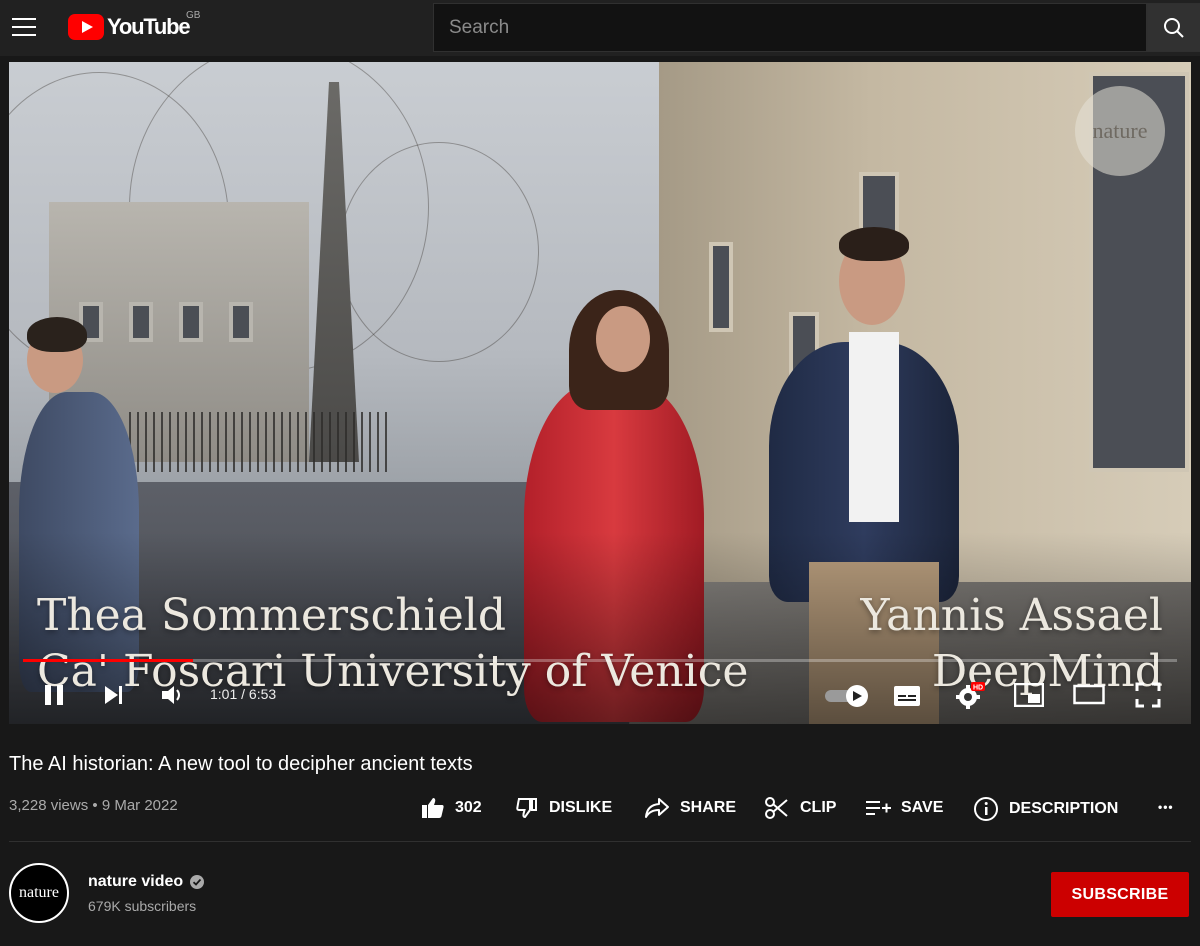 The height and width of the screenshot is (946, 1200). Describe the element at coordinates (818, 807) in the screenshot. I see `clip-label: CLIP` at that location.